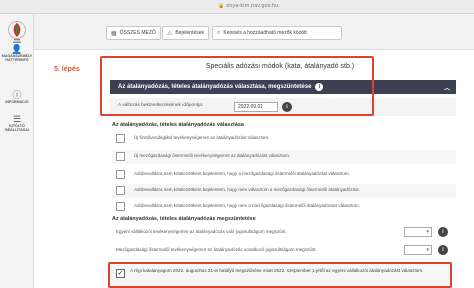 The width and height of the screenshot is (474, 288). Describe the element at coordinates (248, 6) in the screenshot. I see `address-bar: 🔒 onya-kim.nav.gov.hu` at that location.